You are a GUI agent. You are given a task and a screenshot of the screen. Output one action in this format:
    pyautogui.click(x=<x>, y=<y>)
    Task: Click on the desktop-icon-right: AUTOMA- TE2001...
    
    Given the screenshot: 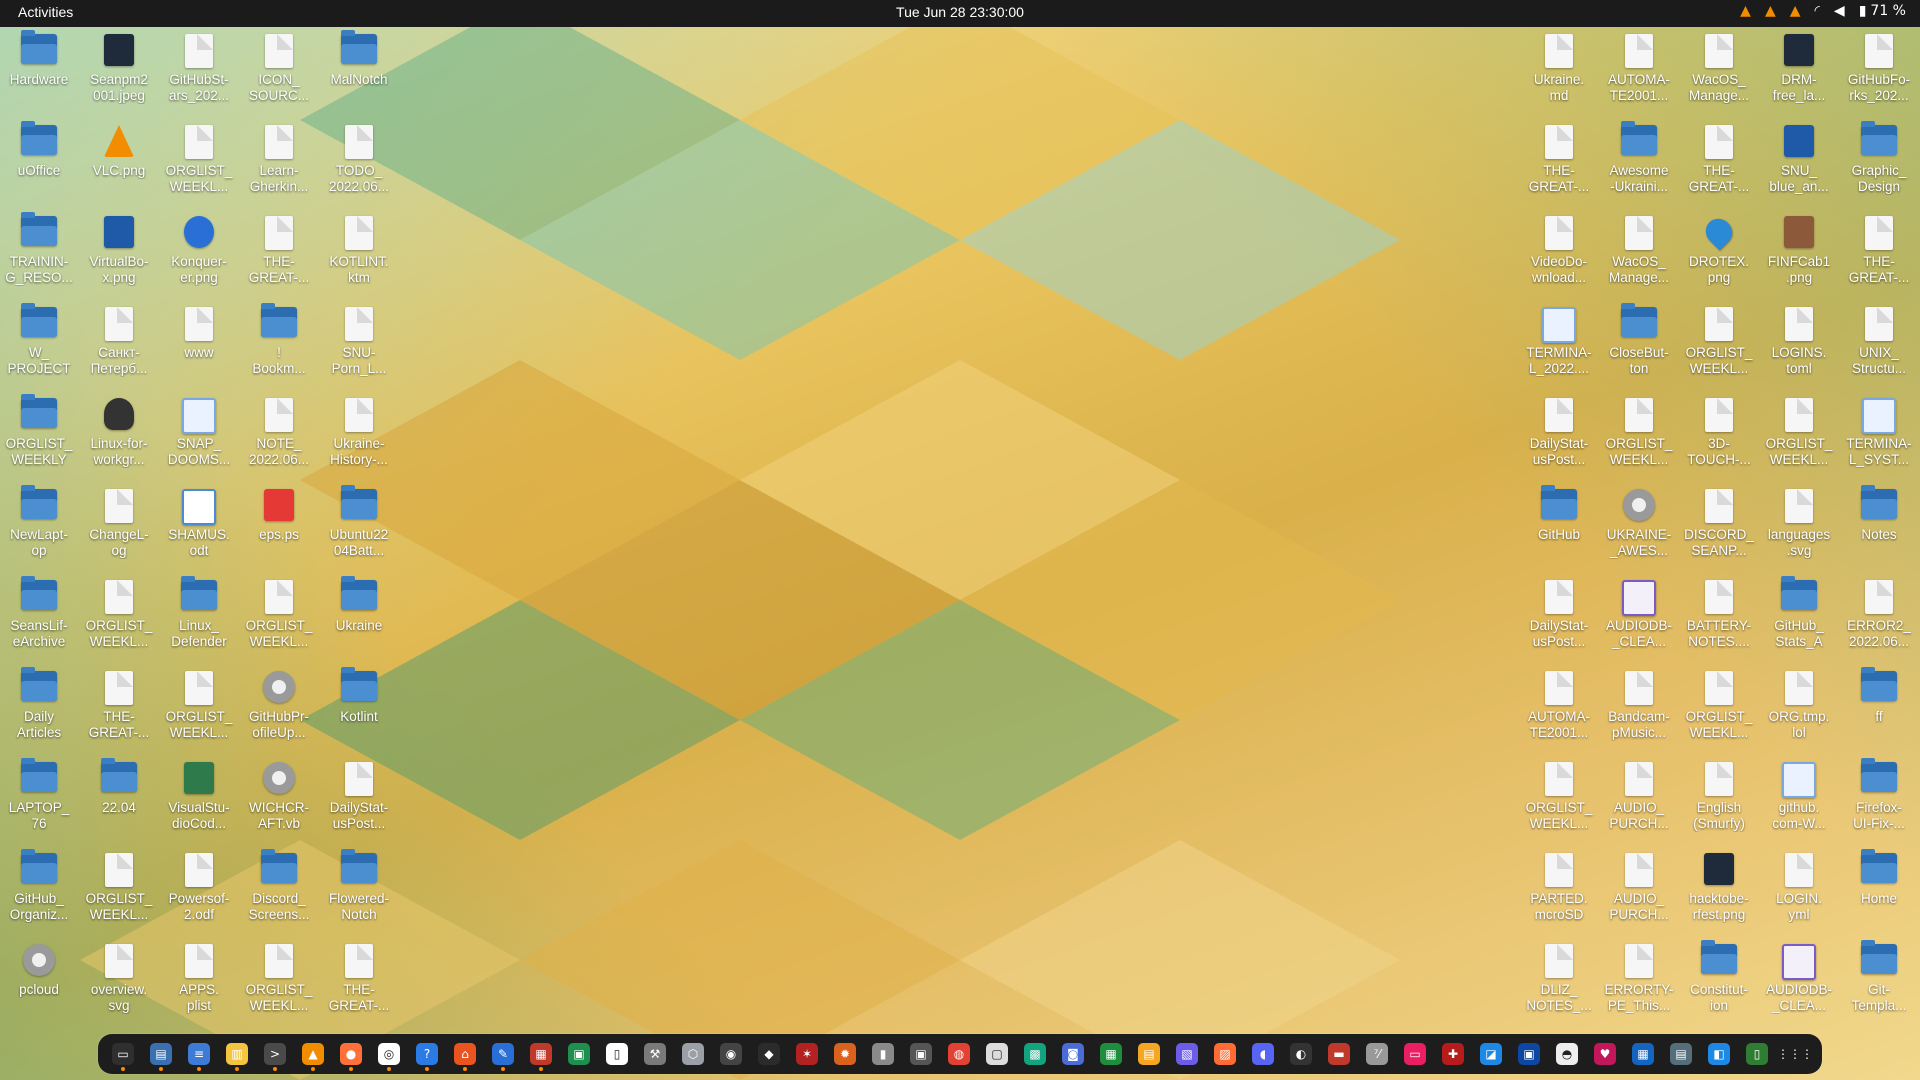 What is the action you would take?
    pyautogui.click(x=1559, y=711)
    